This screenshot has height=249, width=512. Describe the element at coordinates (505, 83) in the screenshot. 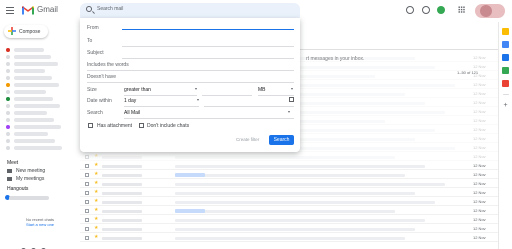

I see `addon-icon` at that location.